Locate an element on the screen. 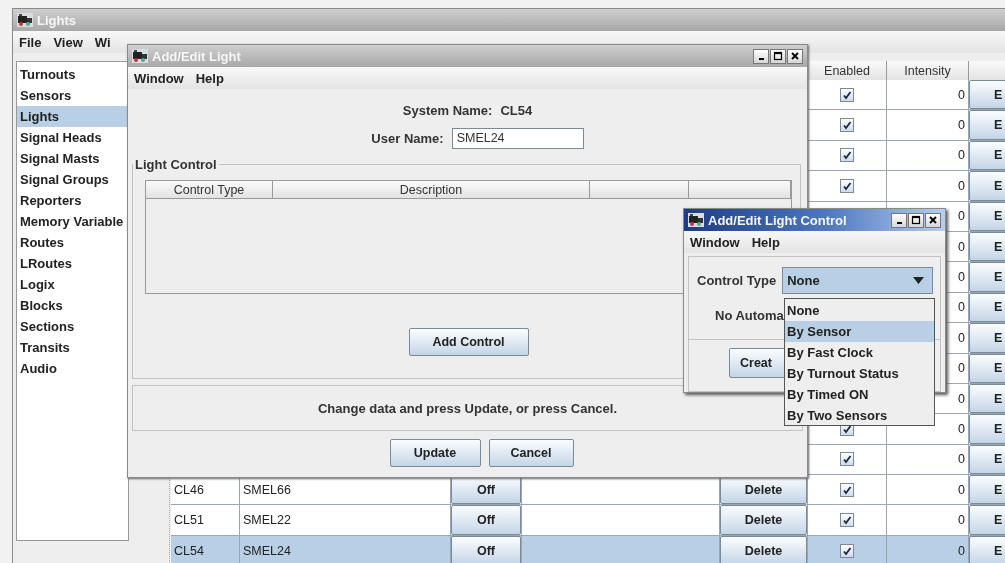  field-label: User Name: is located at coordinates (407, 138).